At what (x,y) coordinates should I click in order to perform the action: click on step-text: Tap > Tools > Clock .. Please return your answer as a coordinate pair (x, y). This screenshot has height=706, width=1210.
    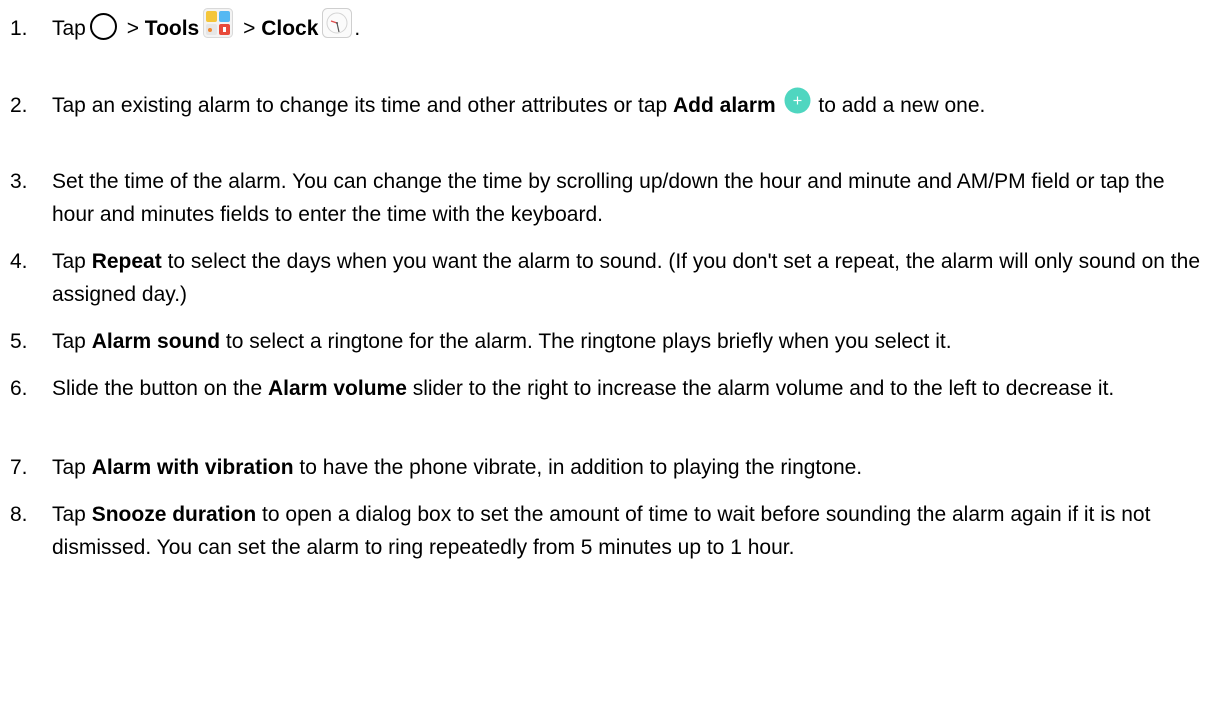
    Looking at the image, I should click on (626, 26).